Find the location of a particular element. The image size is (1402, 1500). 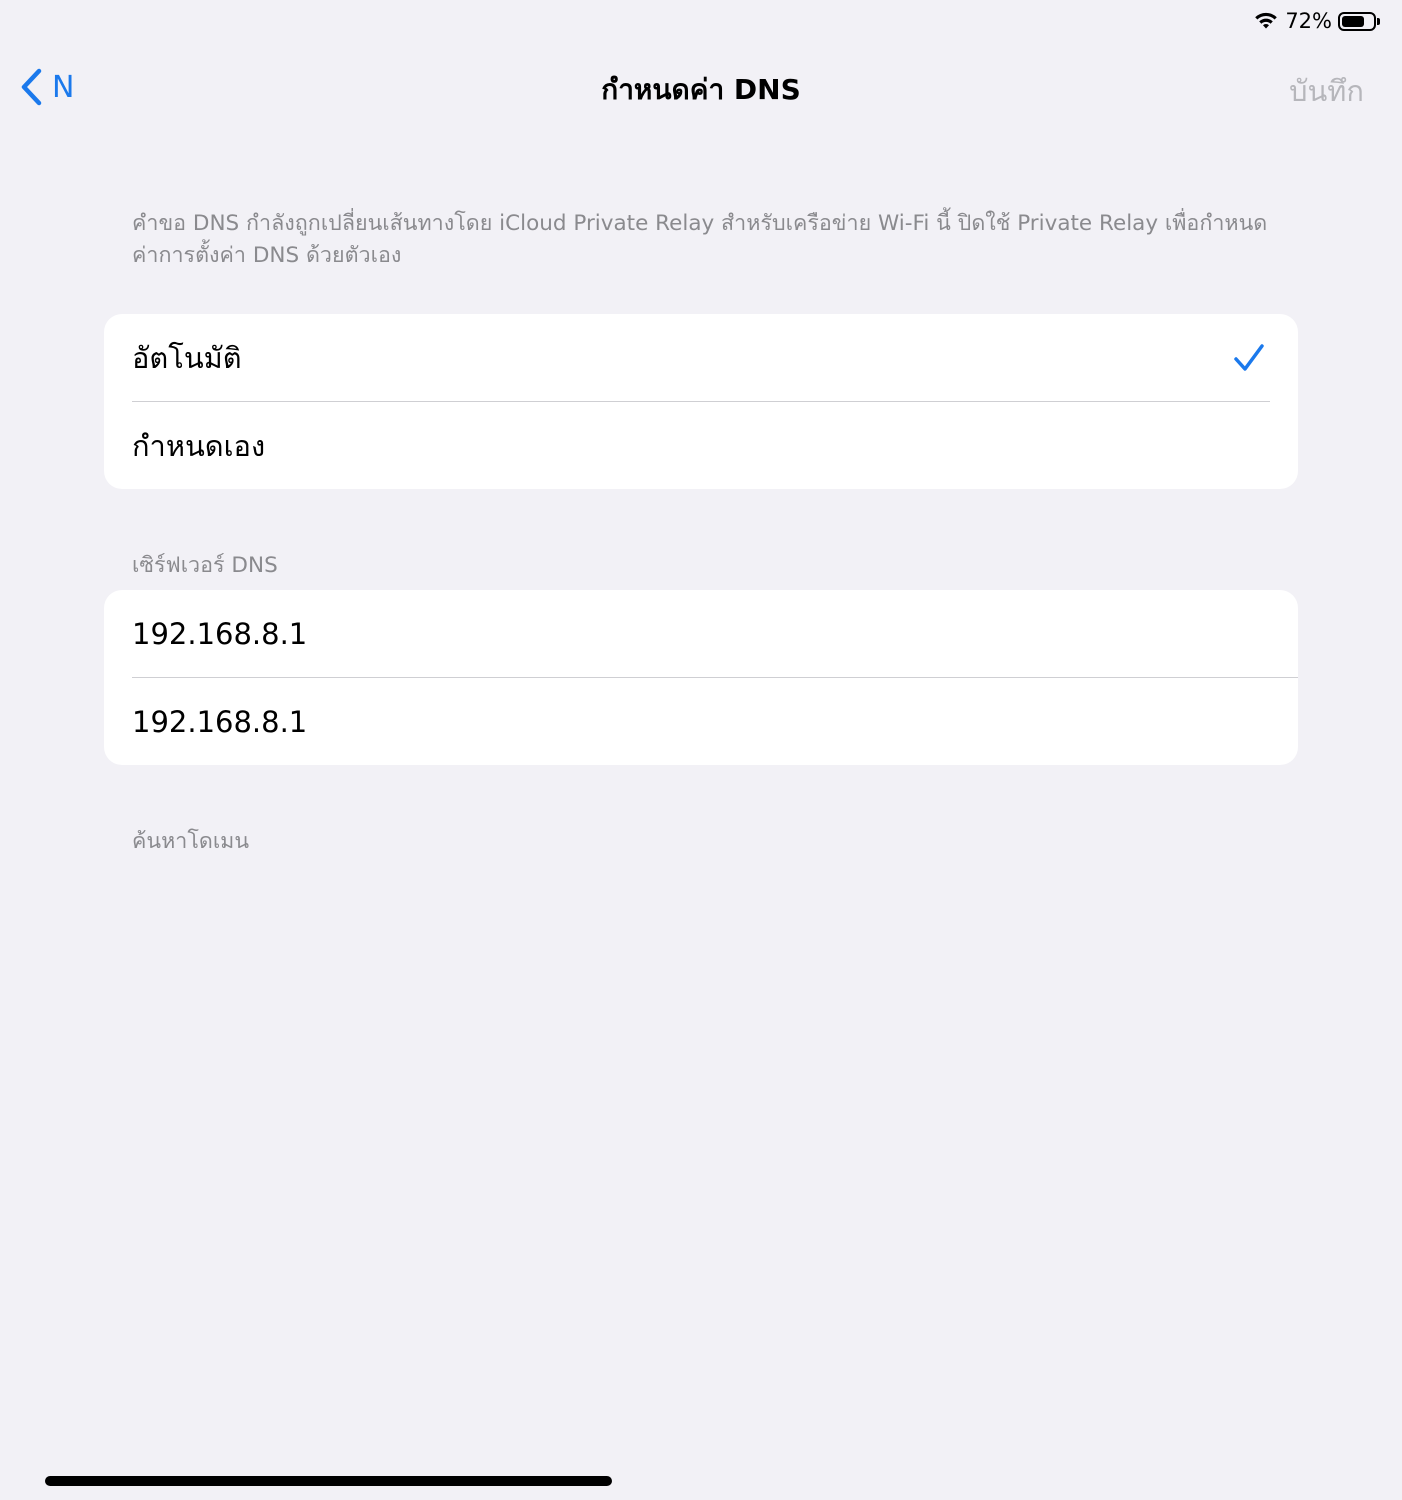

option-automatic-label: อัตโนมัติ is located at coordinates (187, 357).